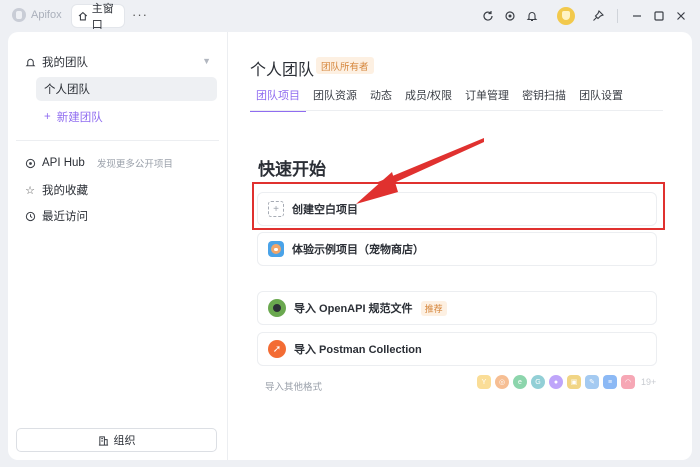  I want to click on owner-badge: 团队所有者, so click(345, 65).